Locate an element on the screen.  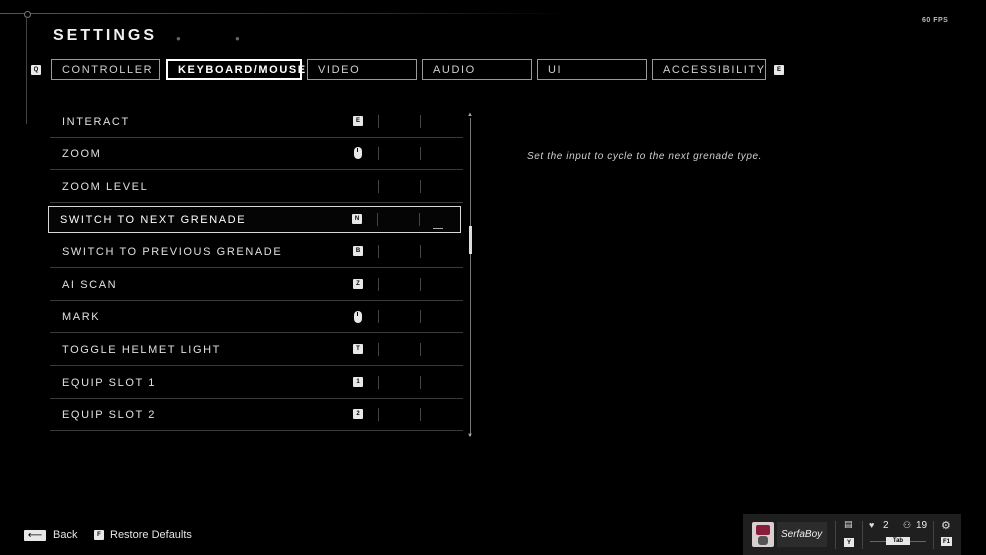
binding-row-zoom: ZOOM is located at coordinates (256, 154).